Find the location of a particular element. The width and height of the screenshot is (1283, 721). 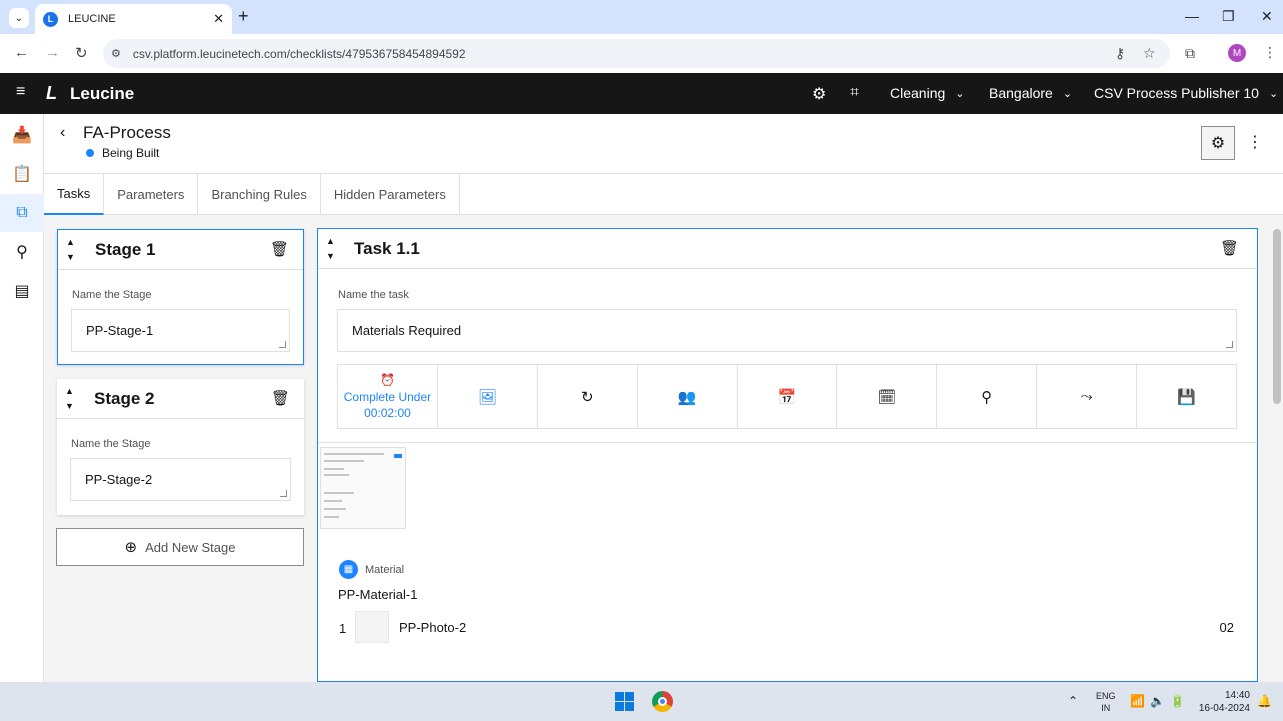

hierarchy-button: ⚲ is located at coordinates (987, 396).